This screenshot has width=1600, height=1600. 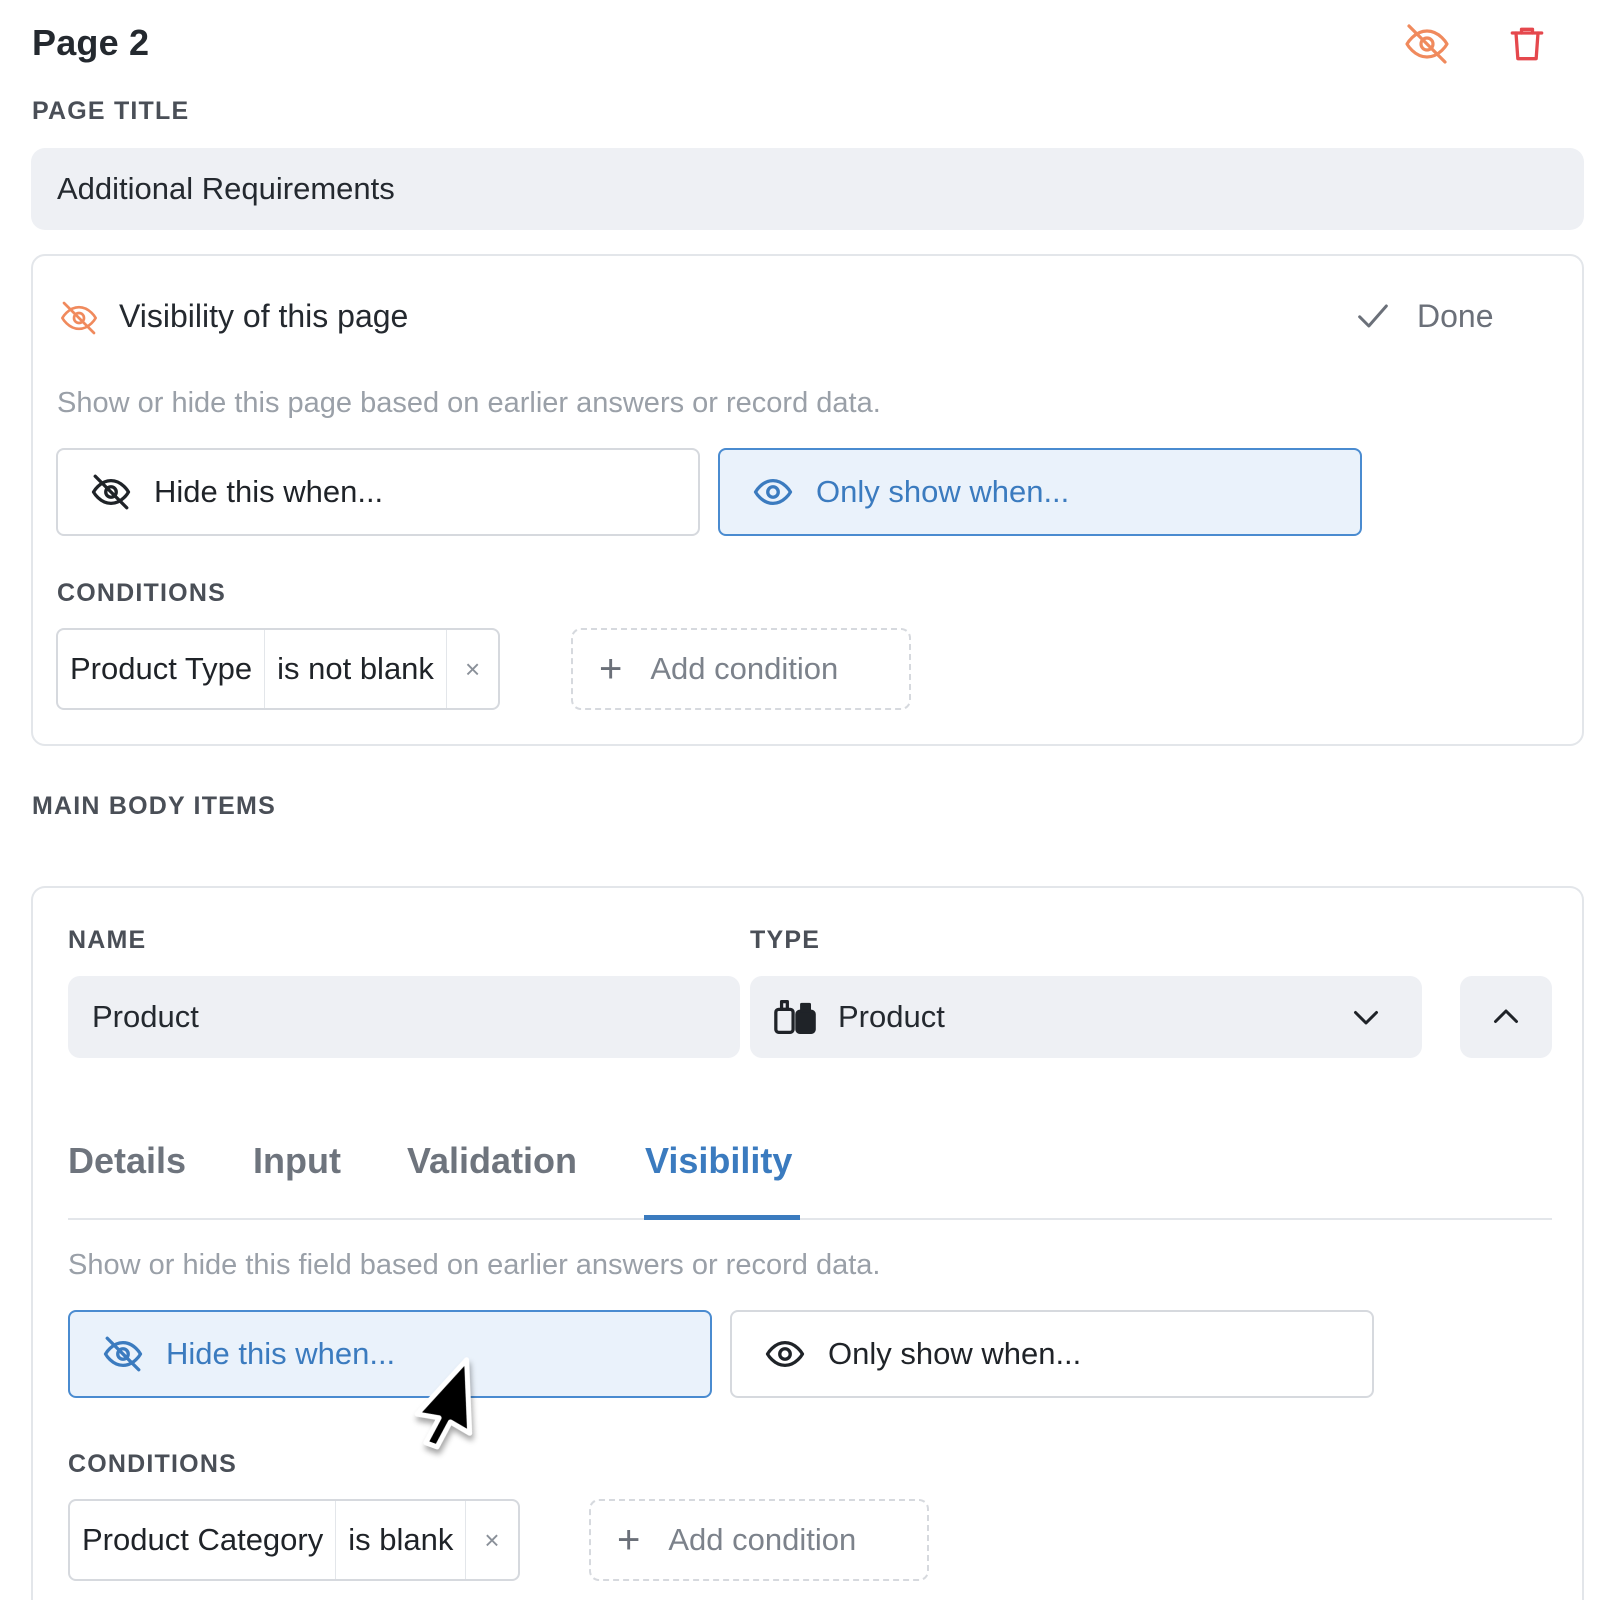 What do you see at coordinates (1086, 1017) in the screenshot?
I see `item-type-select: Product` at bounding box center [1086, 1017].